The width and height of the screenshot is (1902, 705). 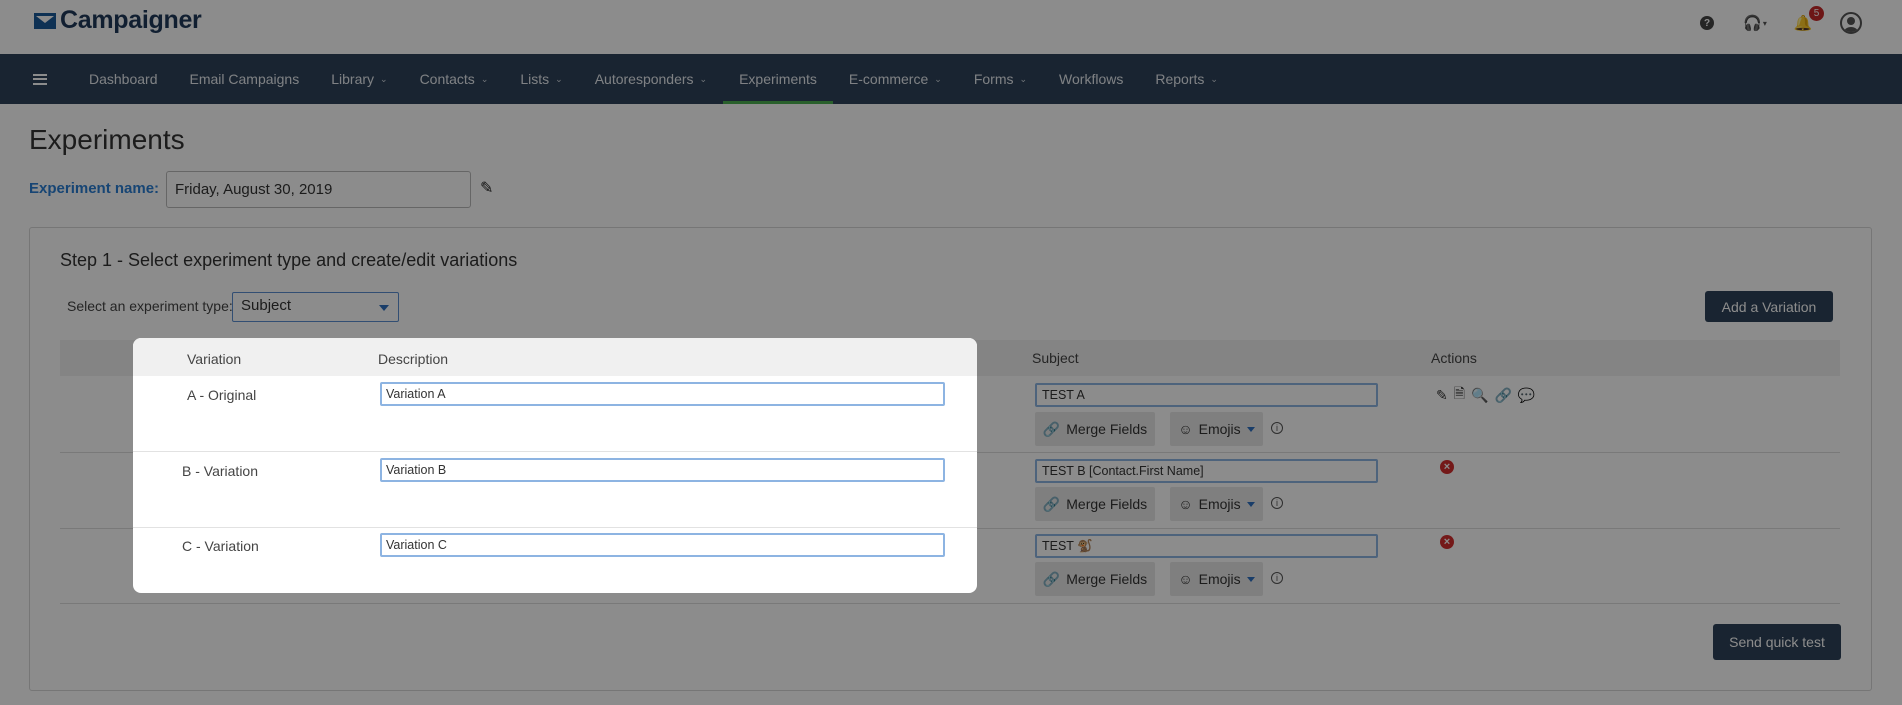 I want to click on variation-label-a: A - Original, so click(x=222, y=395).